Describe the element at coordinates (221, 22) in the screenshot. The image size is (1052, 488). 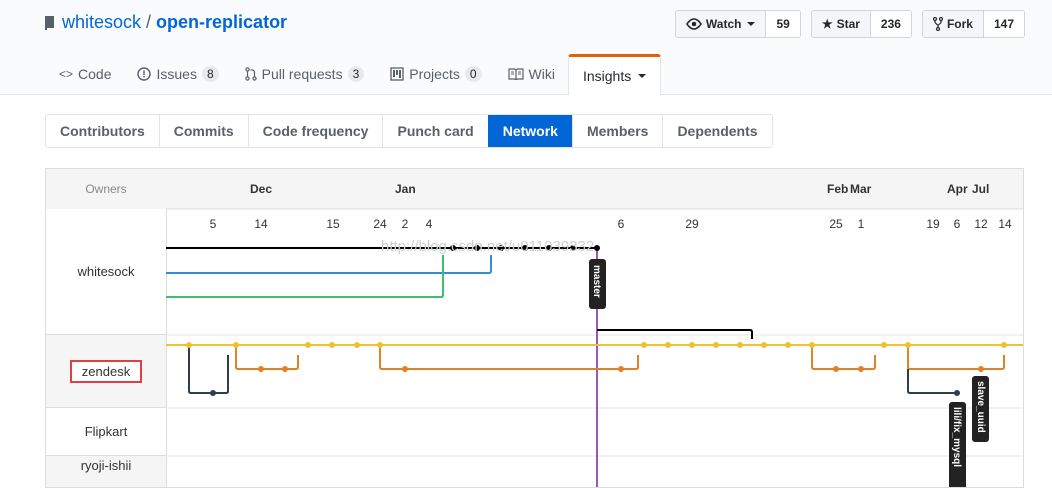
I see `repo-name-link: open-replicator` at that location.